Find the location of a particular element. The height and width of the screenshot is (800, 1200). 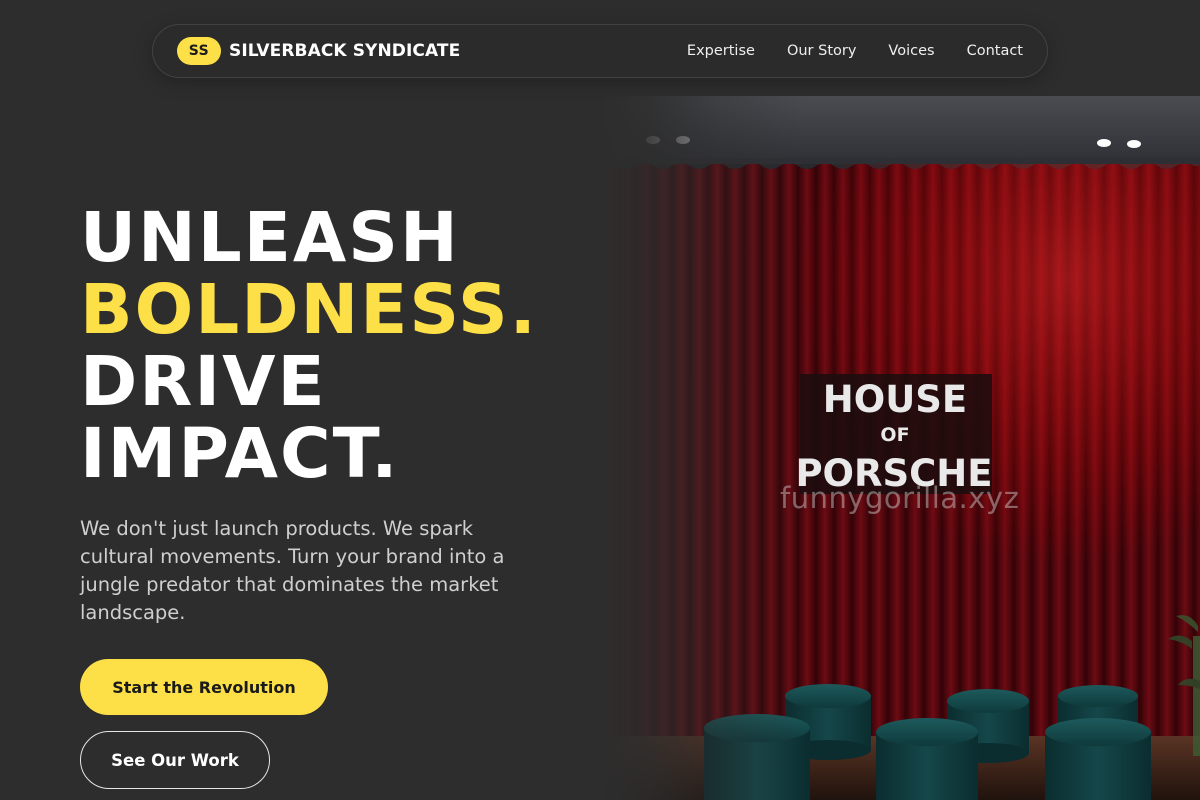

nav-link-contact: Contact is located at coordinates (995, 51).